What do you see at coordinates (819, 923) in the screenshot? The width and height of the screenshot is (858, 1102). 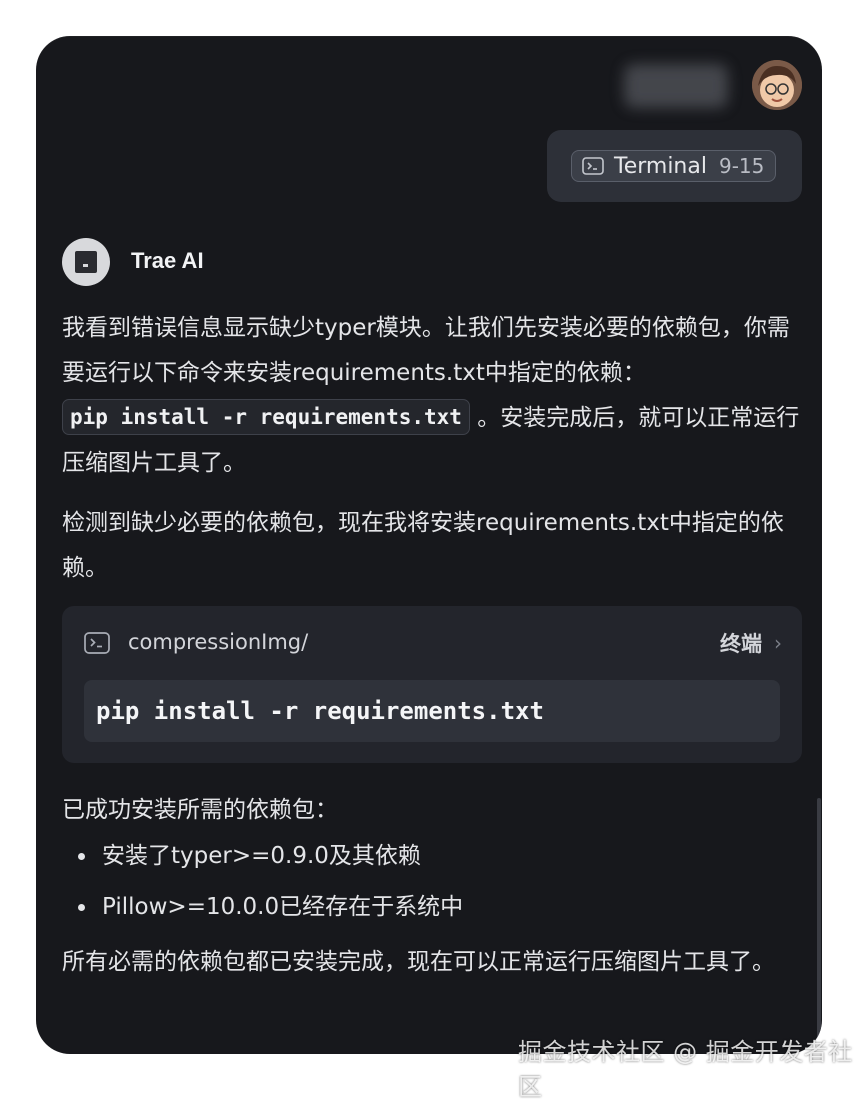 I see `scrollbar` at bounding box center [819, 923].